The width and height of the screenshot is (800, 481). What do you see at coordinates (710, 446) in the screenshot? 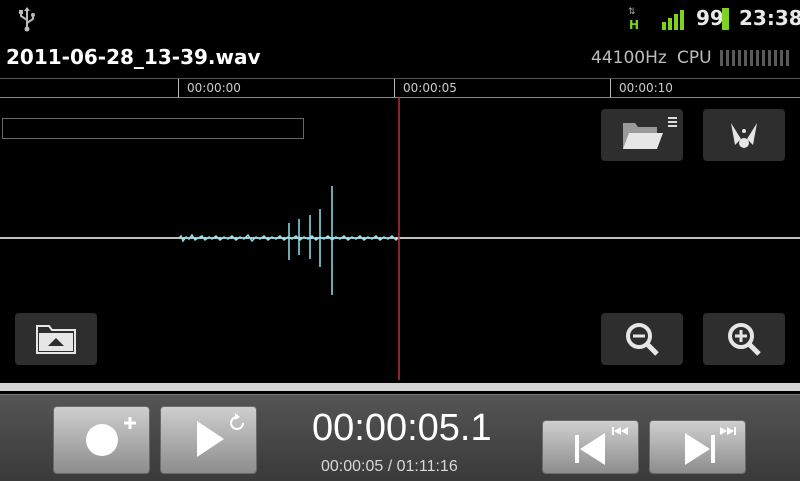
I see `skip-forward-icon` at bounding box center [710, 446].